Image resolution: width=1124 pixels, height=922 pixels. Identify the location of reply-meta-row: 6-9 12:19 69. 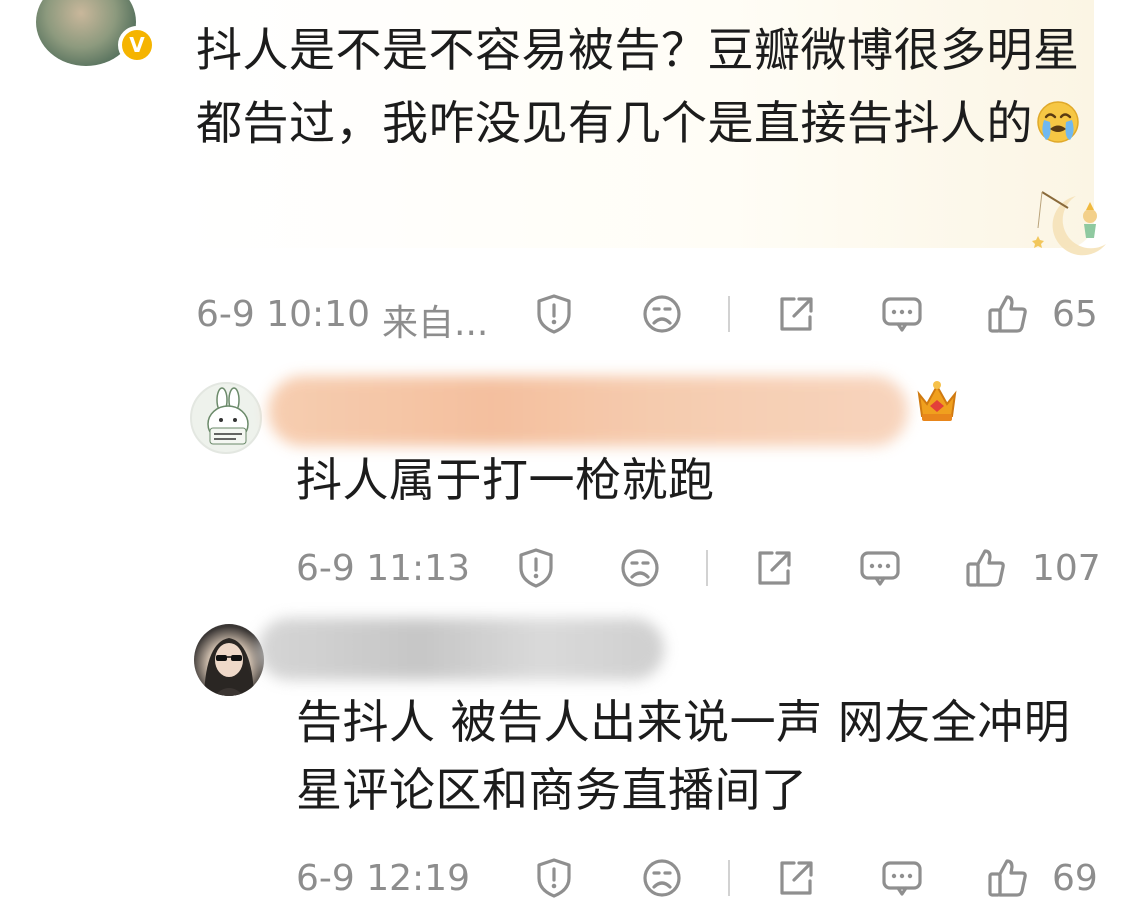
(562, 881).